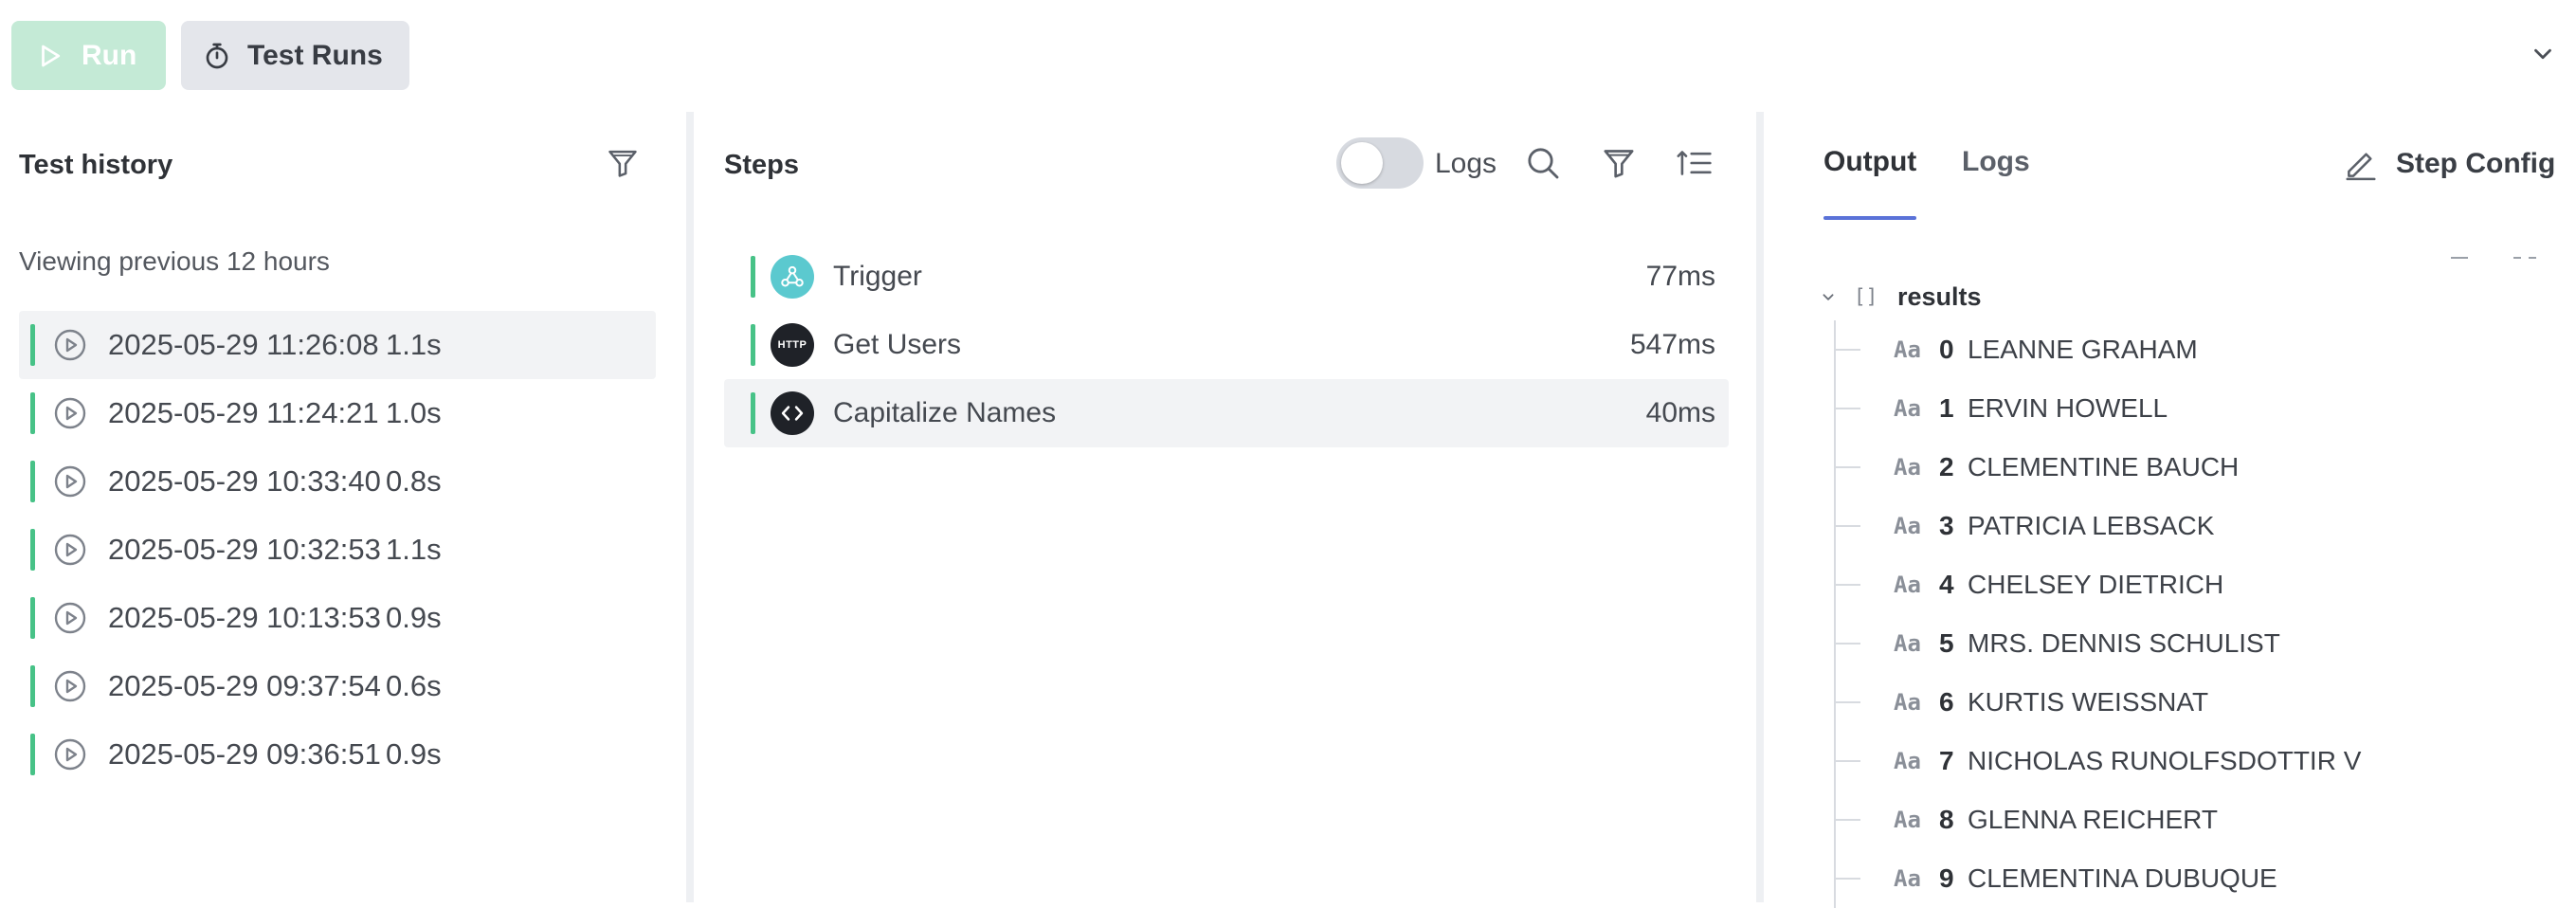 The height and width of the screenshot is (908, 2576). What do you see at coordinates (1996, 162) in the screenshot?
I see `tab-logs: Logs` at bounding box center [1996, 162].